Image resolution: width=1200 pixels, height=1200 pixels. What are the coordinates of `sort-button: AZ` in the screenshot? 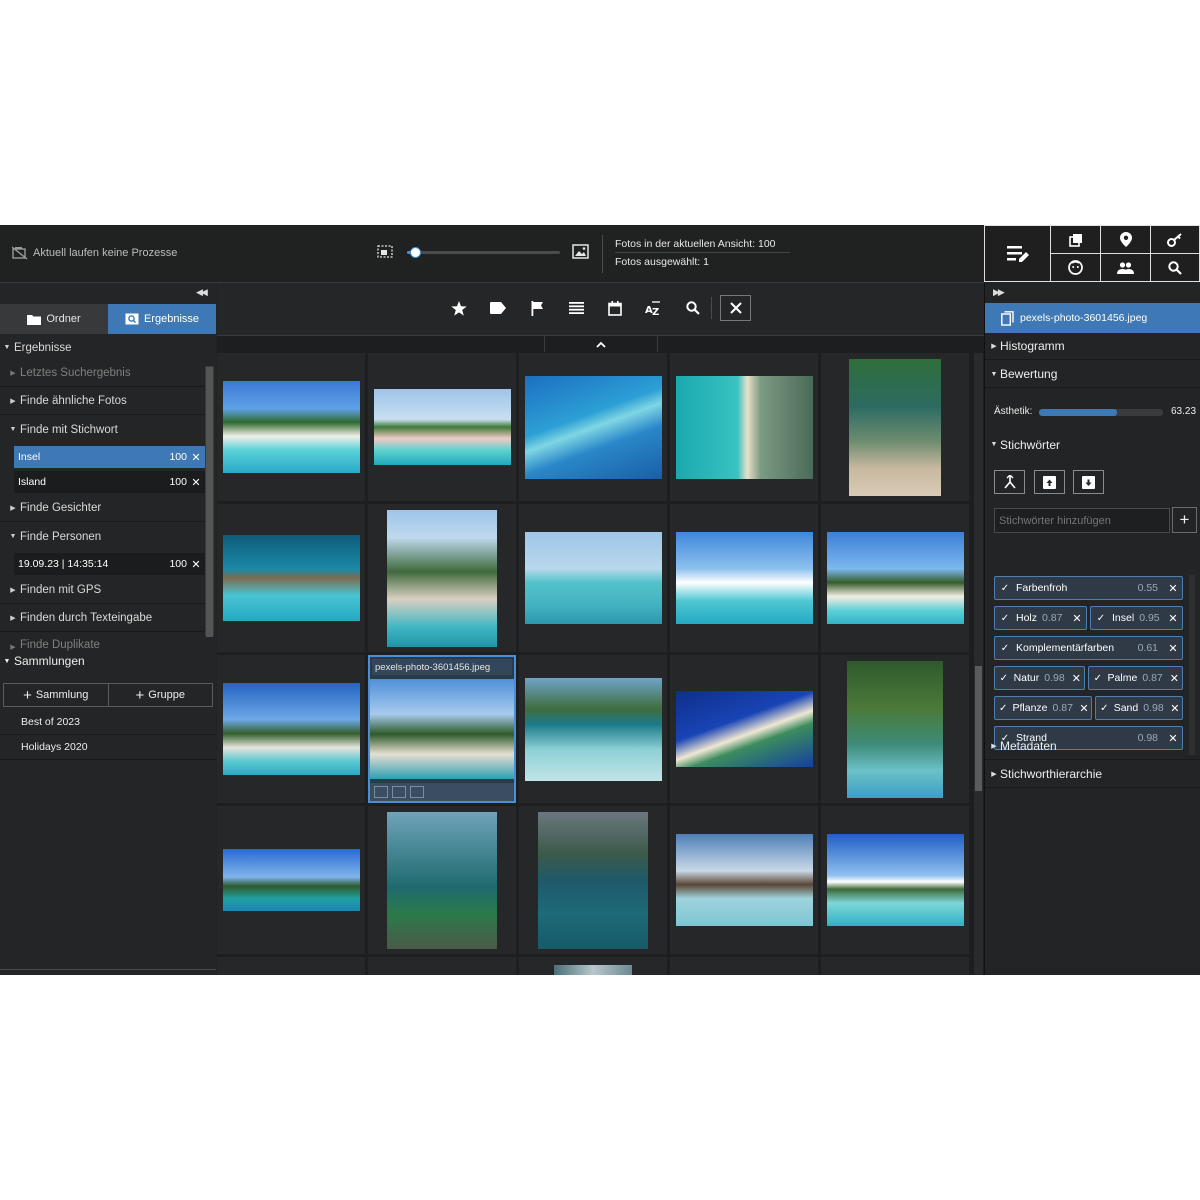 It's located at (654, 308).